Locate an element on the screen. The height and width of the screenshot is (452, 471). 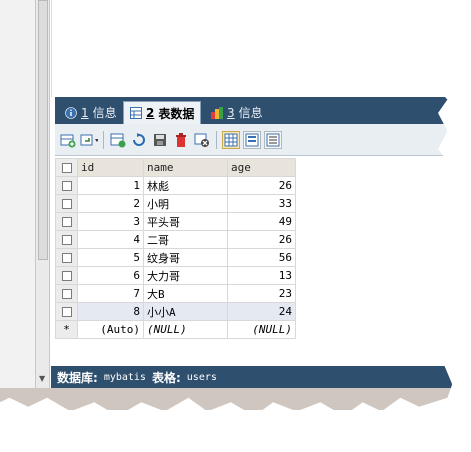
cell-id: 3 is located at coordinates (110, 221).